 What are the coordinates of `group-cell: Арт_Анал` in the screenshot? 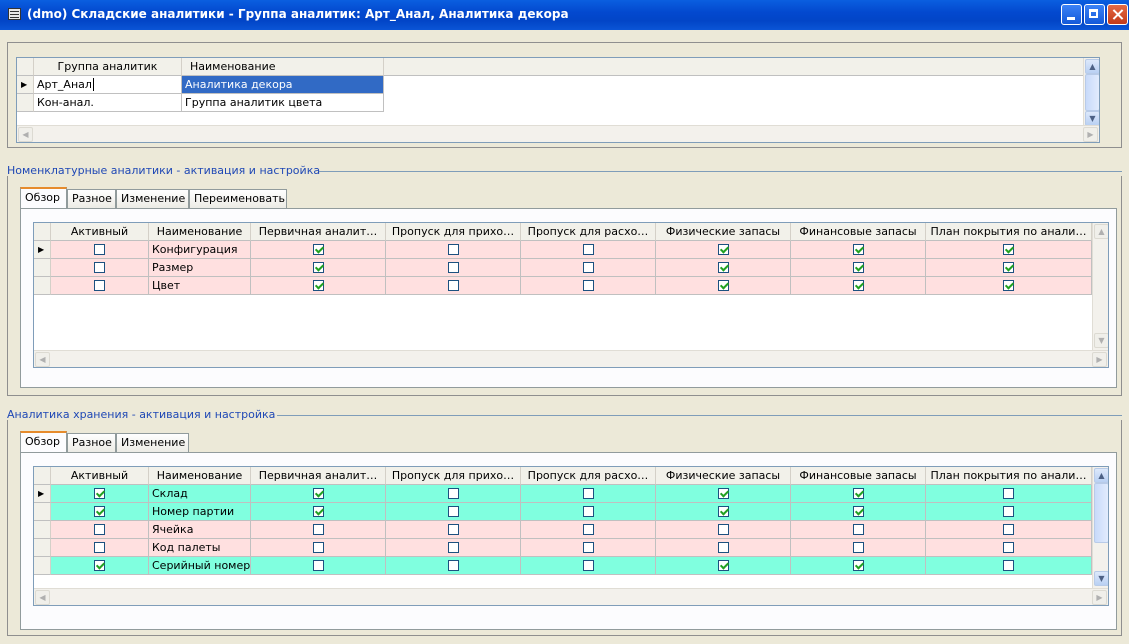 It's located at (108, 85).